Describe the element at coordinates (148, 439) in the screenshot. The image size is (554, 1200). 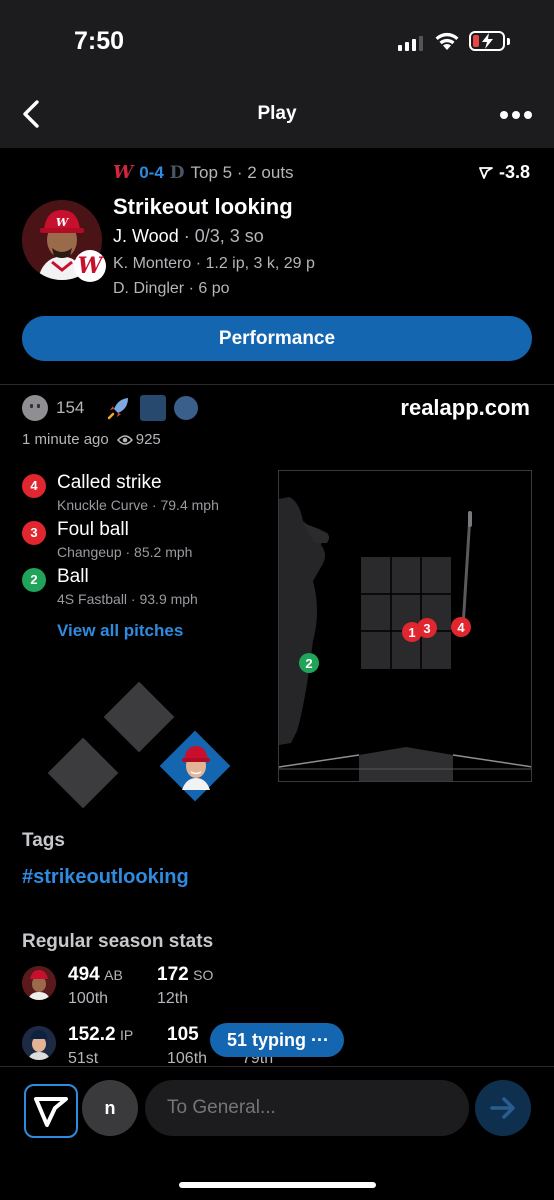
I see `view-count: 925` at that location.